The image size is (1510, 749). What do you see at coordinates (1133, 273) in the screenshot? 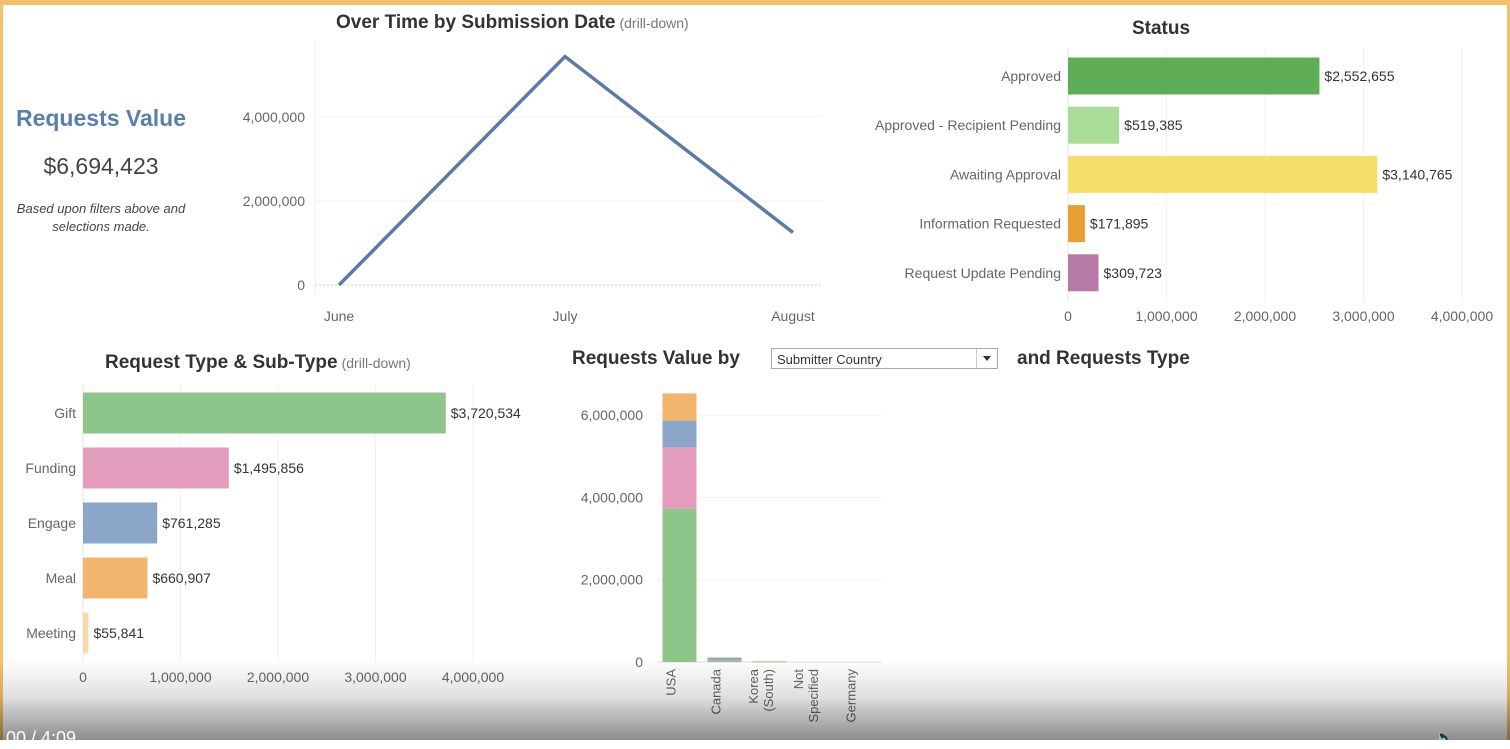
I see `bar-value-label: $309,723` at bounding box center [1133, 273].